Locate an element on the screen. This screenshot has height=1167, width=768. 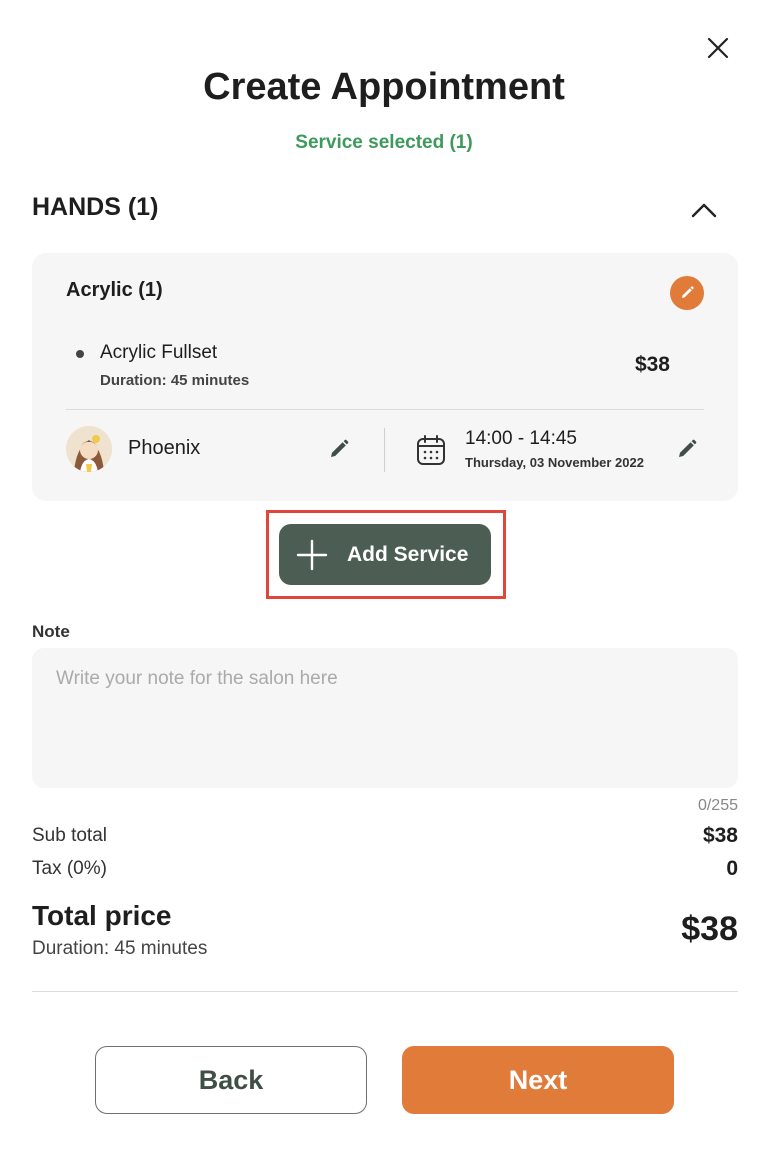
appointment-time-range: 14:00 - 14:45 is located at coordinates (521, 438).